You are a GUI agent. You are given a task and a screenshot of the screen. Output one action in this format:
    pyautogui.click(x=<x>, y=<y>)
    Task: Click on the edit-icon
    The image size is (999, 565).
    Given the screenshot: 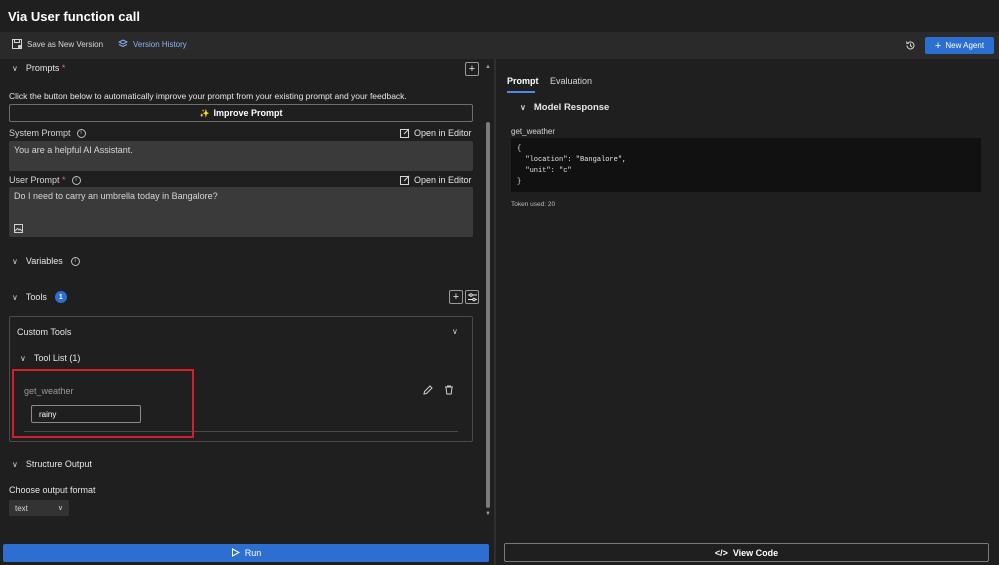 What is the action you would take?
    pyautogui.click(x=428, y=390)
    